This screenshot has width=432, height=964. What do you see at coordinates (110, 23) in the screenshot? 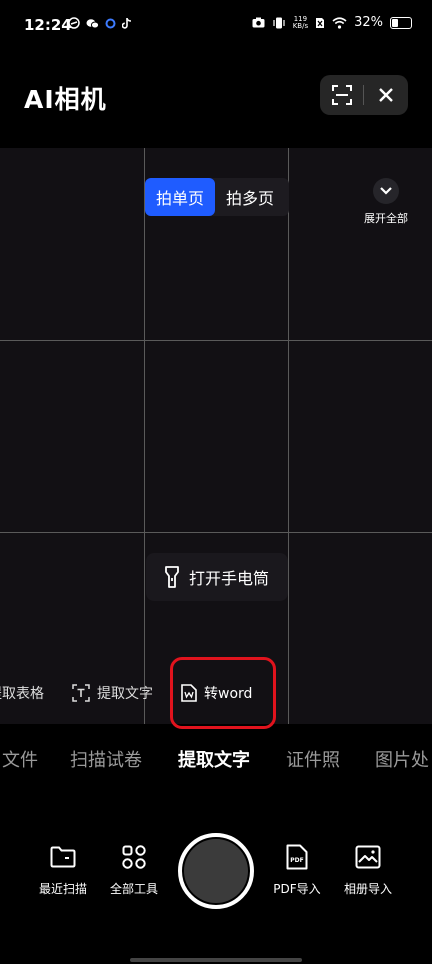
I see `blue-dot-icon` at bounding box center [110, 23].